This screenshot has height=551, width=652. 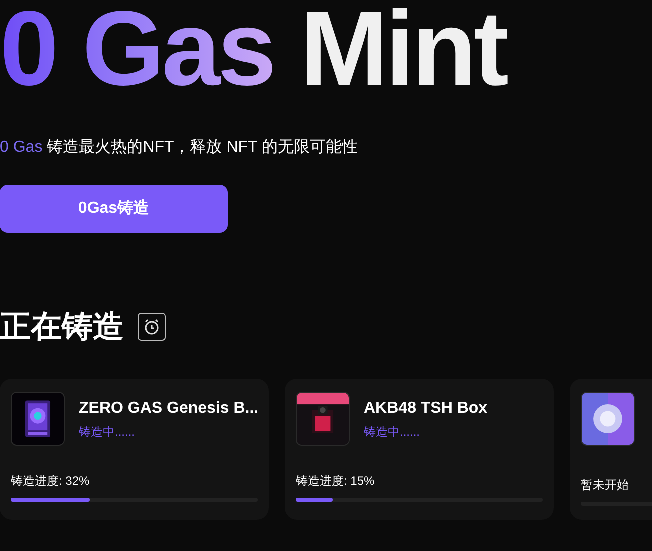 What do you see at coordinates (152, 326) in the screenshot?
I see `alarm-clock-icon` at bounding box center [152, 326].